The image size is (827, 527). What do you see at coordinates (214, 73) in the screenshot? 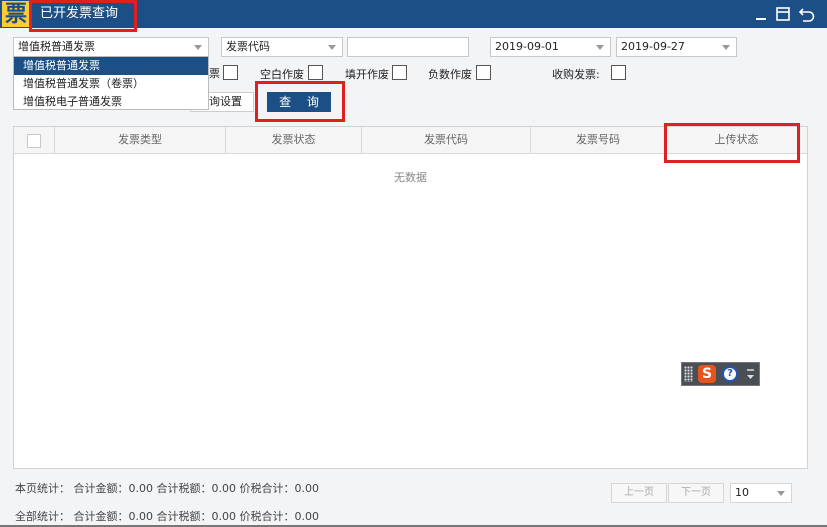
I see `partial-checkbox-label: 票` at bounding box center [214, 73].